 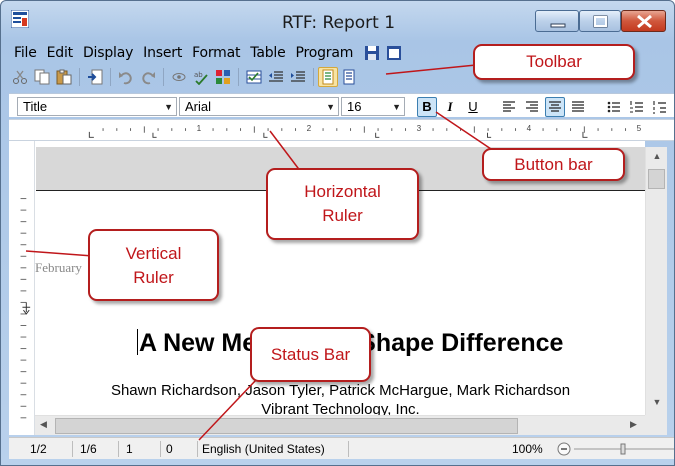 What do you see at coordinates (310, 354) in the screenshot?
I see `callout-status-bar: Status Bar` at bounding box center [310, 354].